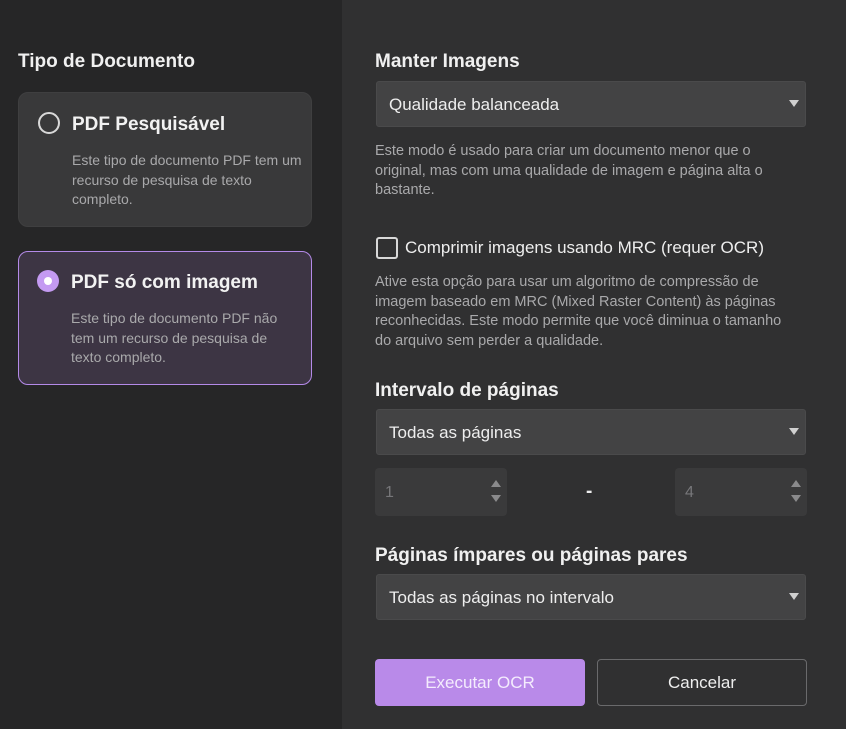 Image resolution: width=846 pixels, height=729 pixels. What do you see at coordinates (389, 492) in the screenshot?
I see `page-from-value: 1` at bounding box center [389, 492].